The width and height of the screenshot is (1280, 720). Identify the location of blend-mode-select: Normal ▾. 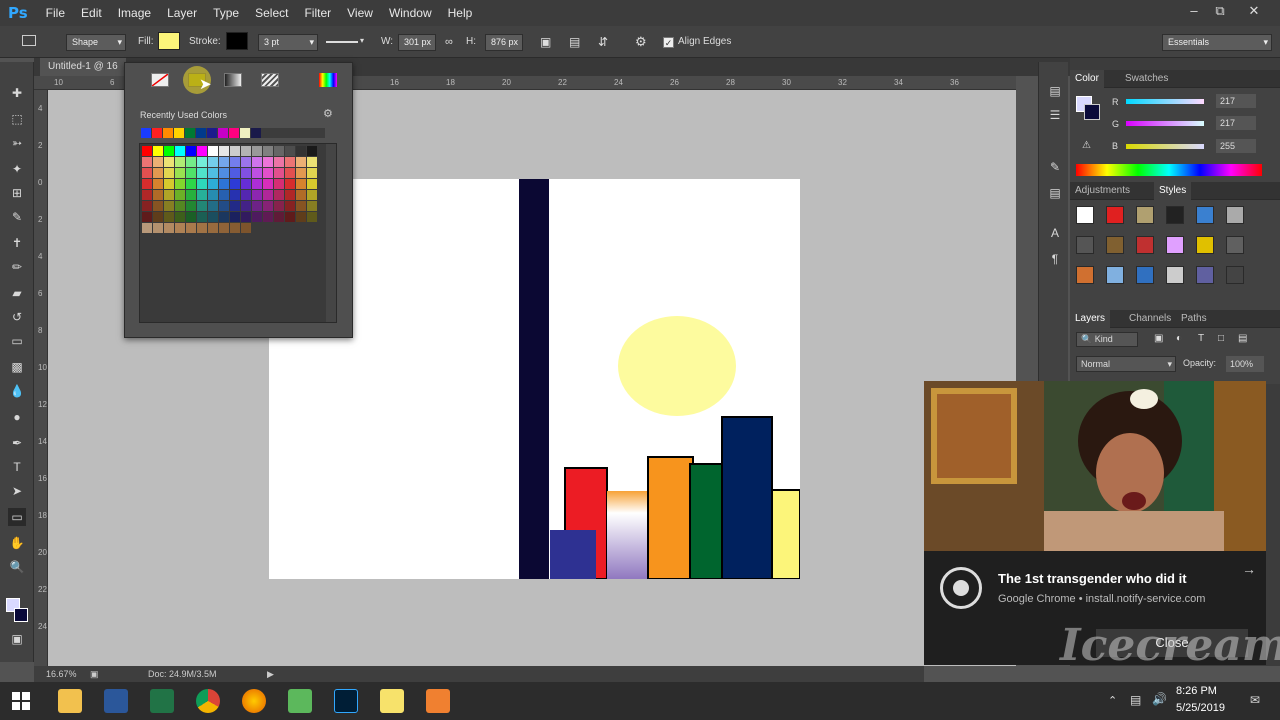
(1126, 364).